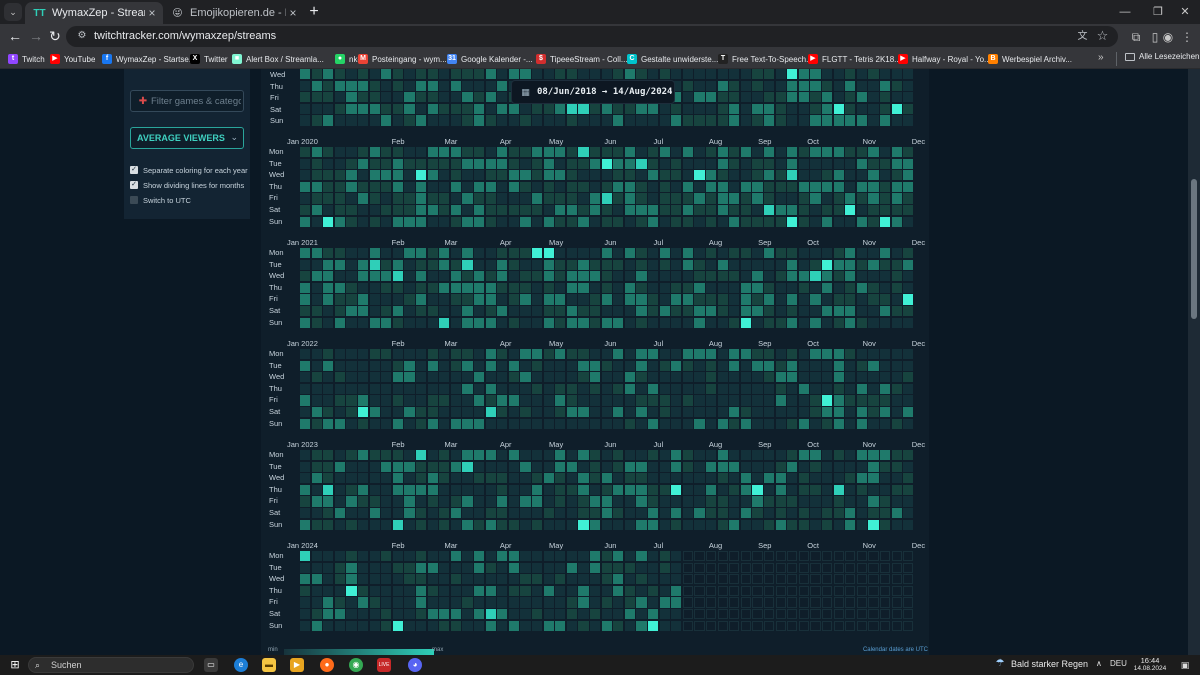 This screenshot has height=675, width=1200. Describe the element at coordinates (1136, 37) in the screenshot. I see `extensions-icon: ⧉` at that location.